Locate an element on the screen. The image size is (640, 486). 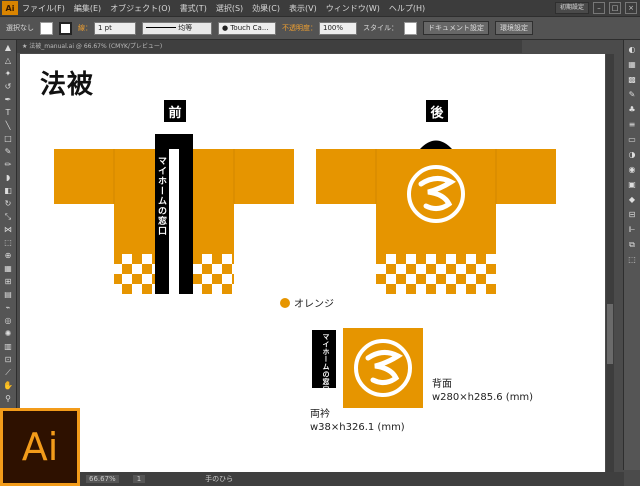
pencil-tool-icon: ✏ is located at coordinates (8, 165).